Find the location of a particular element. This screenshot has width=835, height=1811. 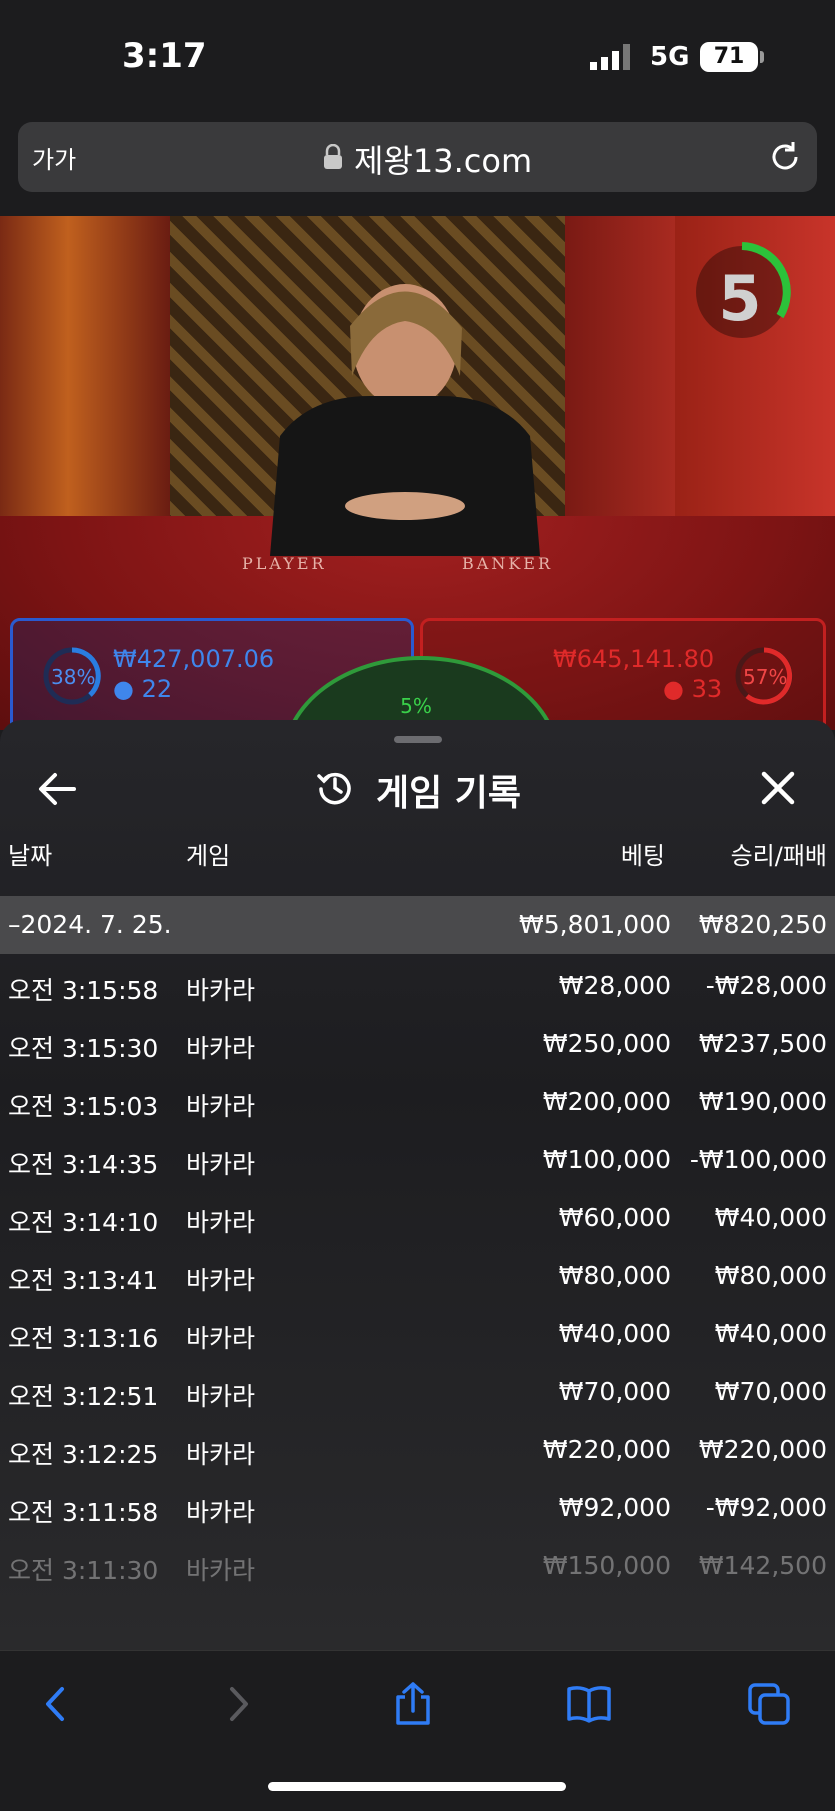

share-icon is located at coordinates (413, 1704).